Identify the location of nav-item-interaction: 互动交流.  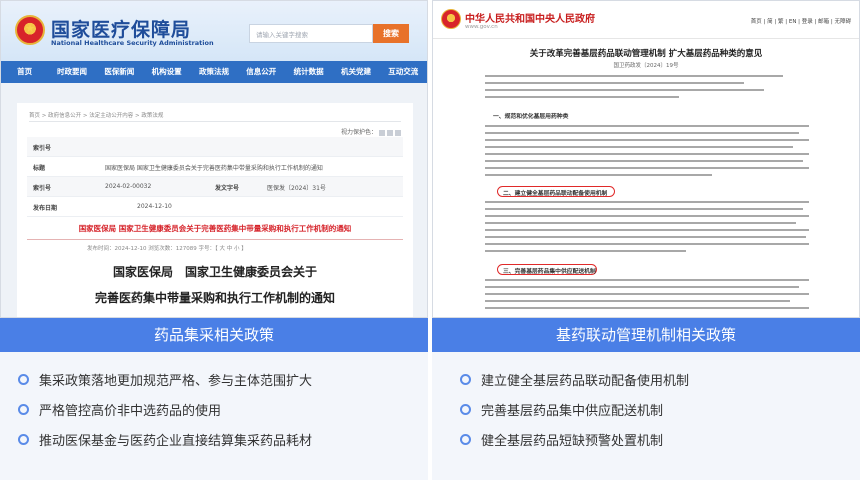
(403, 72).